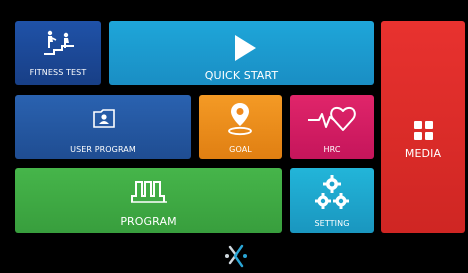  I want to click on fitness-test-label: FITNESS TEST, so click(58, 72).